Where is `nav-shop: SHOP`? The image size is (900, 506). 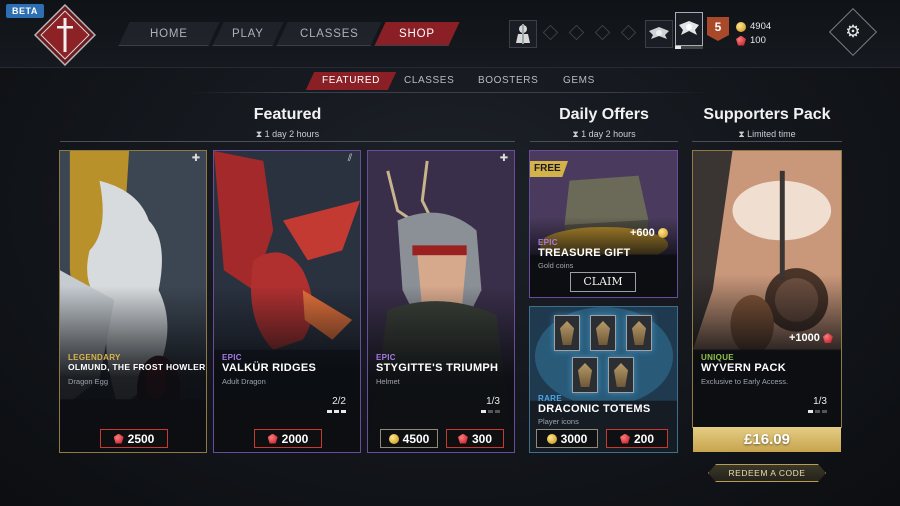 nav-shop: SHOP is located at coordinates (417, 34).